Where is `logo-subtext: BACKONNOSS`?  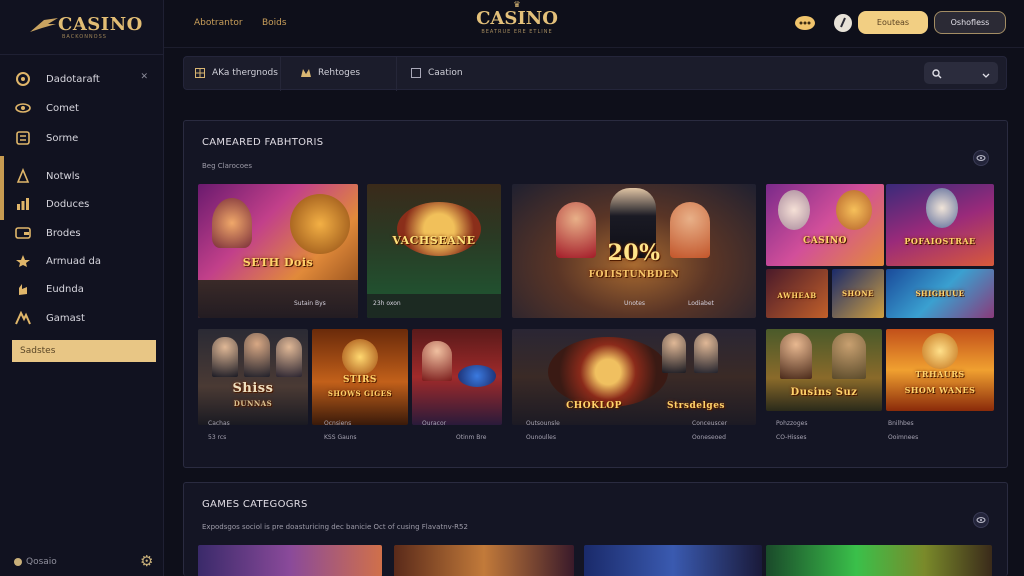
logo-subtext: BACKONNOSS is located at coordinates (84, 37).